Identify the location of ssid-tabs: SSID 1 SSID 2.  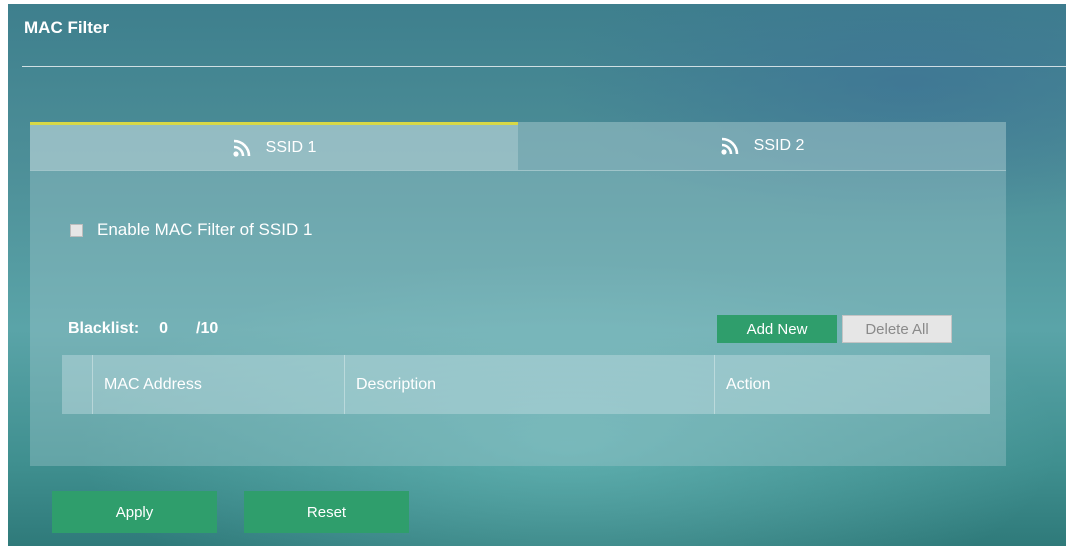
(518, 146).